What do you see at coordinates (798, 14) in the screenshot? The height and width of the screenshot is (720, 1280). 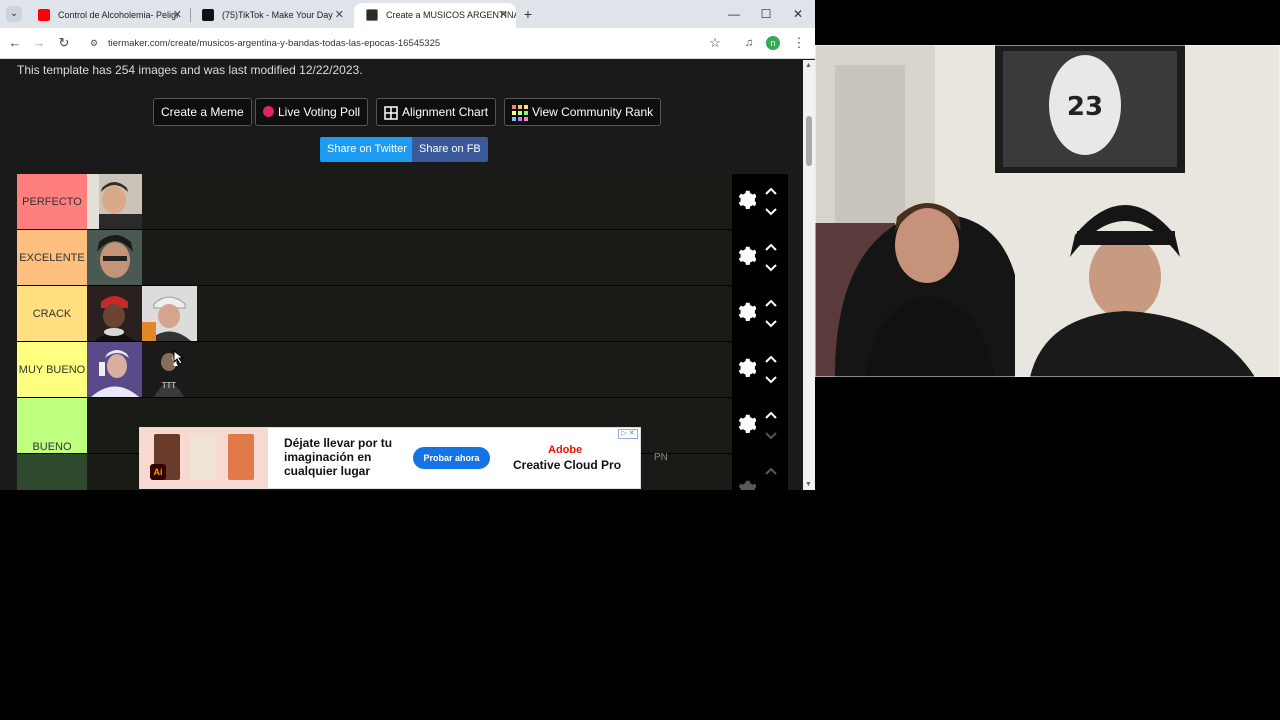 I see `close-window-icon: ✕` at bounding box center [798, 14].